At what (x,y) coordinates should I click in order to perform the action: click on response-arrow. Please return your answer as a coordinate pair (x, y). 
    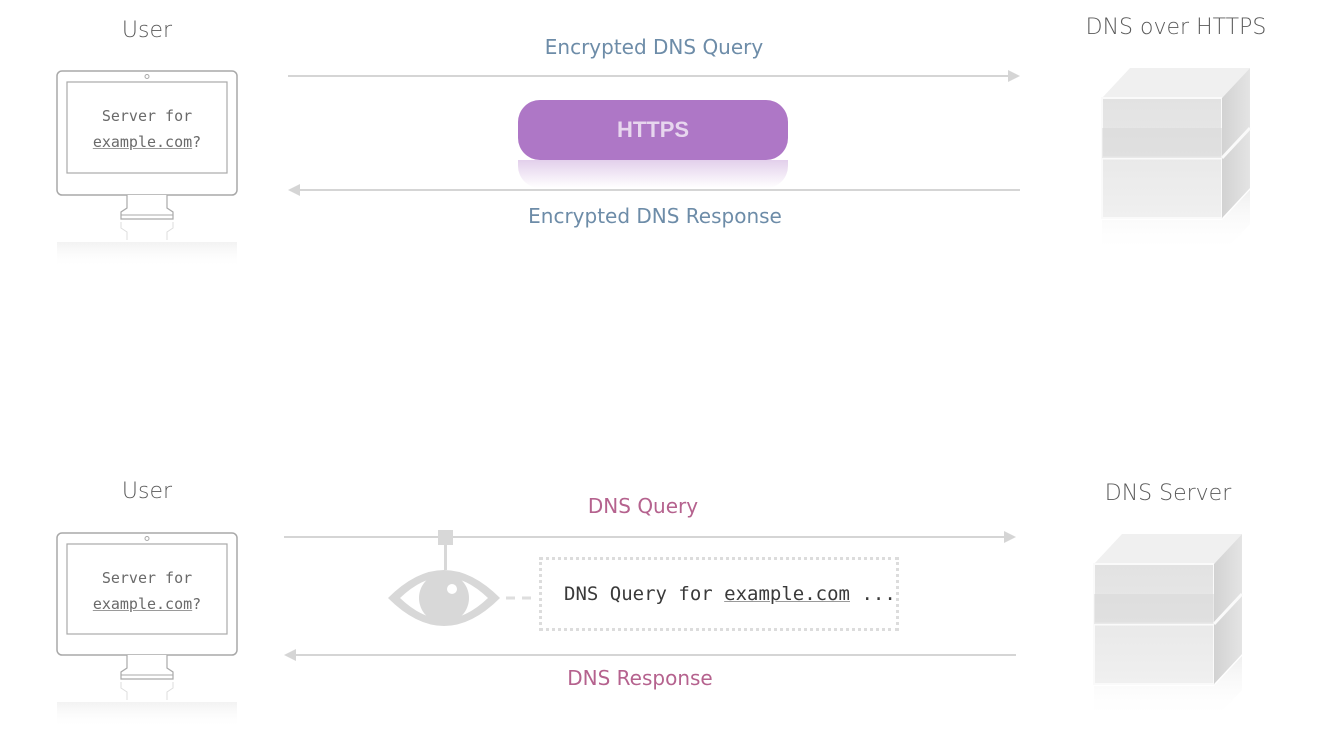
    Looking at the image, I should click on (656, 655).